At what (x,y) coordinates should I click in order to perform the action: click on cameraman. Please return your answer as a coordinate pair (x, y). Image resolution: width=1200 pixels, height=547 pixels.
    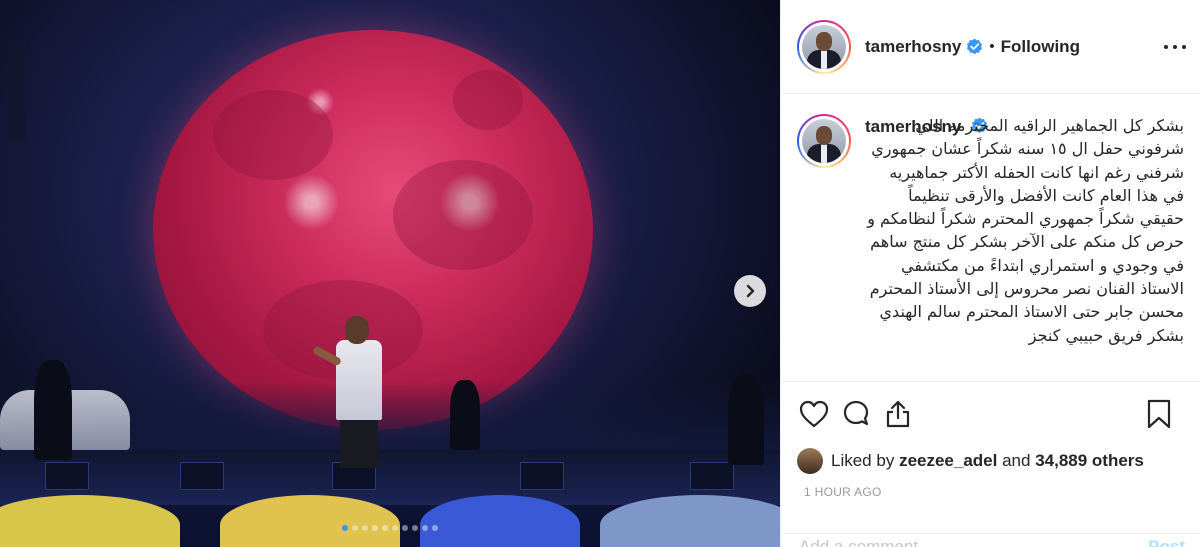
    Looking at the image, I should click on (465, 415).